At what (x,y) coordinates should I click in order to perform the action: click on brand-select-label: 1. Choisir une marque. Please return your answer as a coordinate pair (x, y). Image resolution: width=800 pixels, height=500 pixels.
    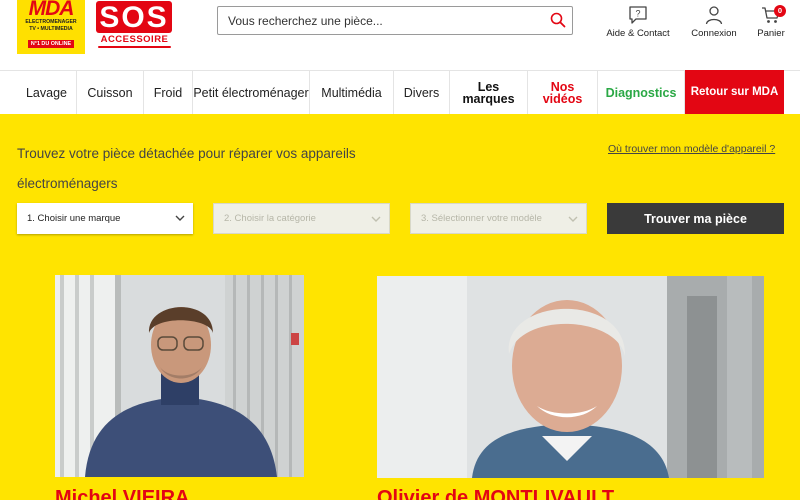
    Looking at the image, I should click on (74, 218).